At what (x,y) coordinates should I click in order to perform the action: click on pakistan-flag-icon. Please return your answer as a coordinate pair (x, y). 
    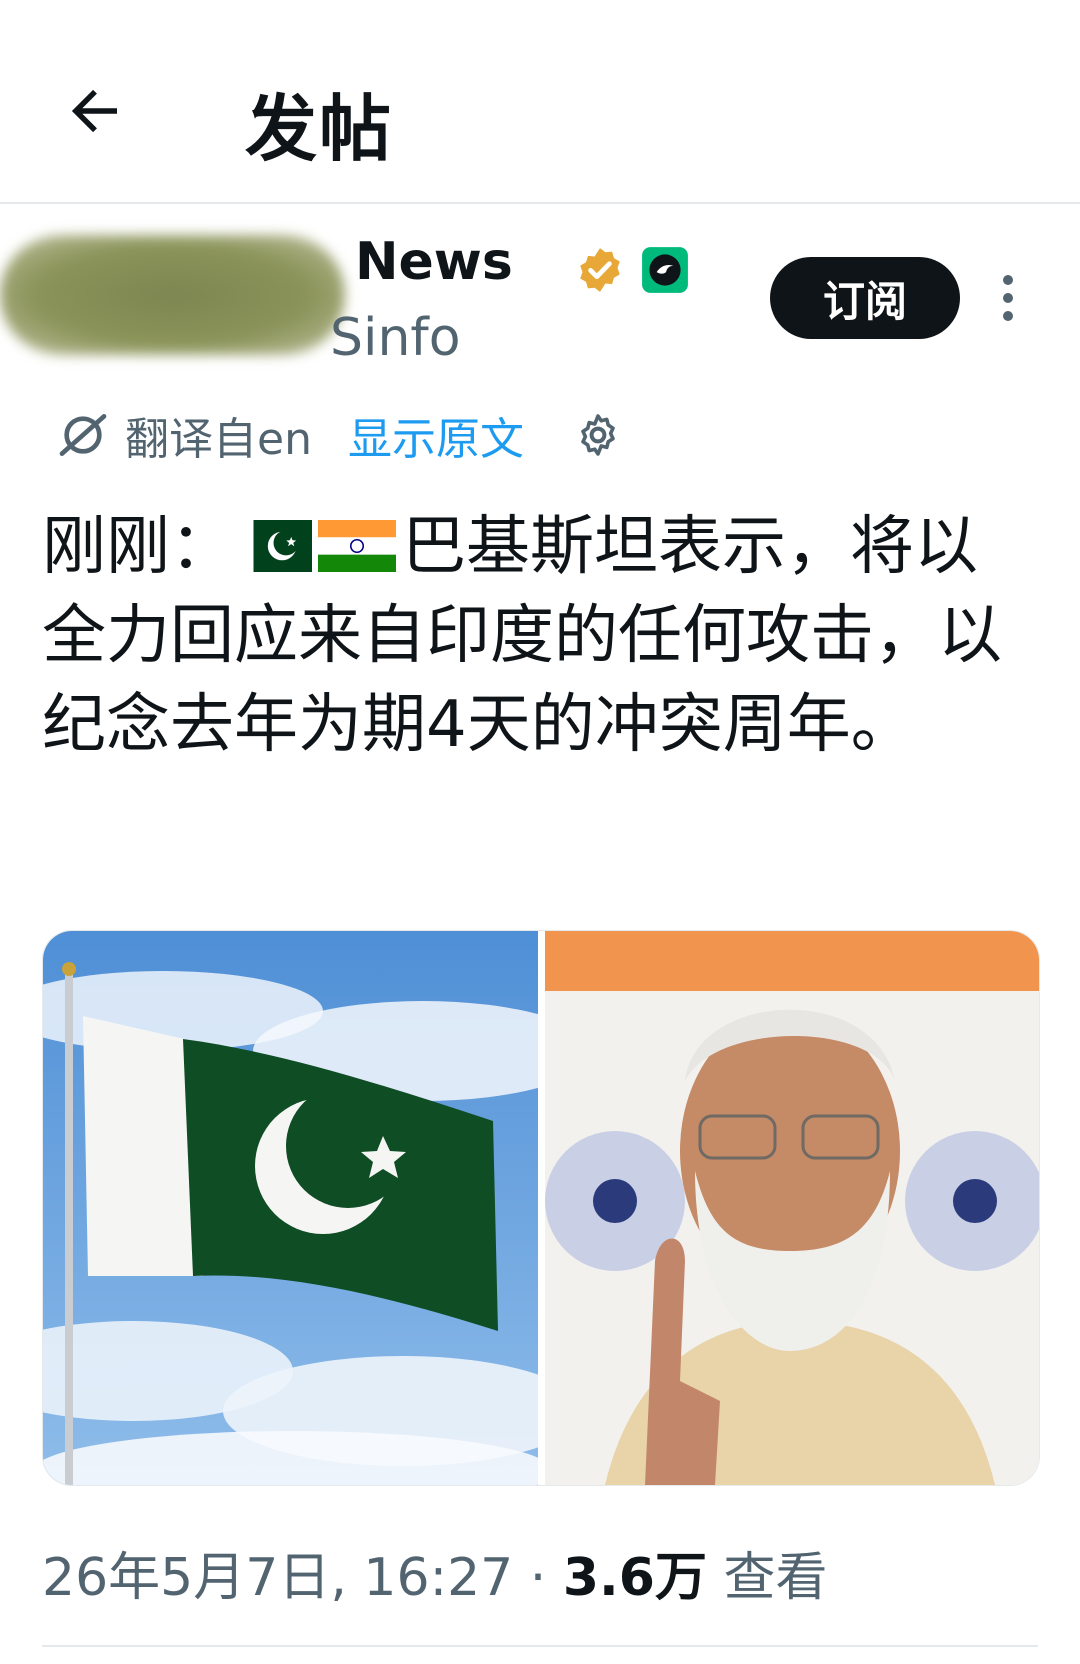
    Looking at the image, I should click on (273, 546).